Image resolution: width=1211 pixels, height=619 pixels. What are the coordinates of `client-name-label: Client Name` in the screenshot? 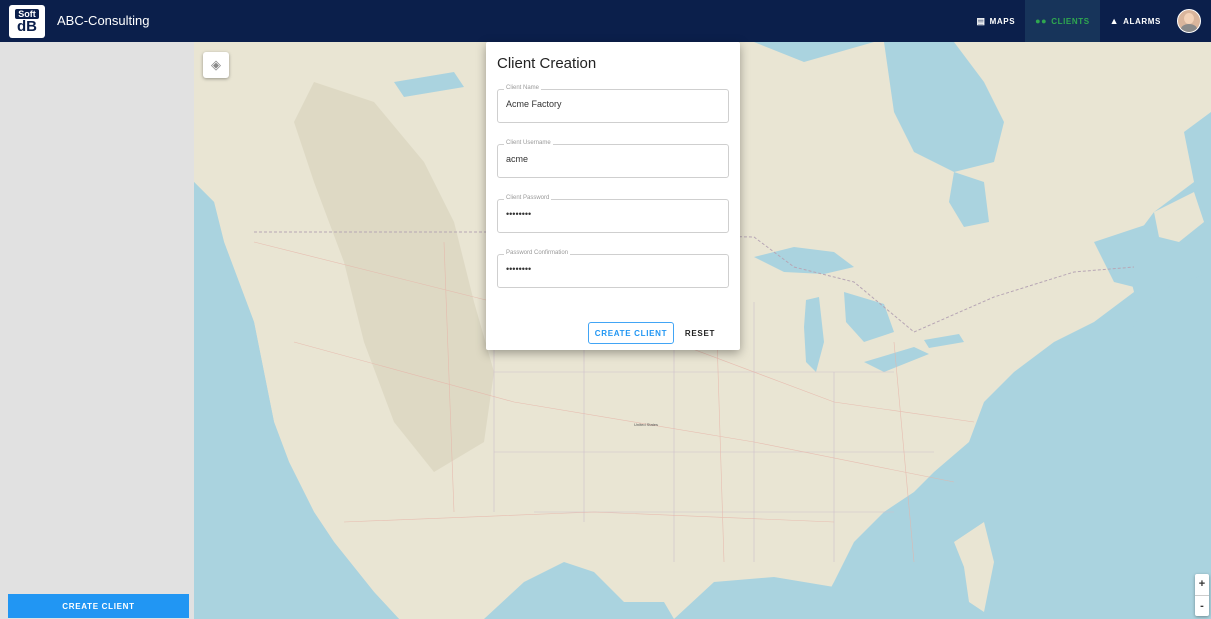 It's located at (523, 88).